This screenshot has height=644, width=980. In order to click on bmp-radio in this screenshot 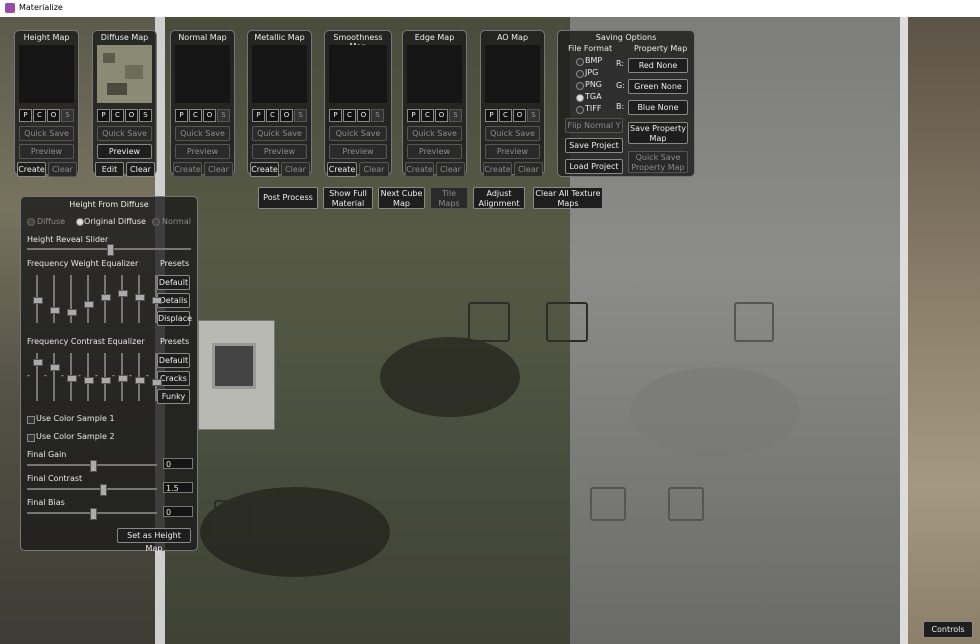, I will do `click(580, 62)`.